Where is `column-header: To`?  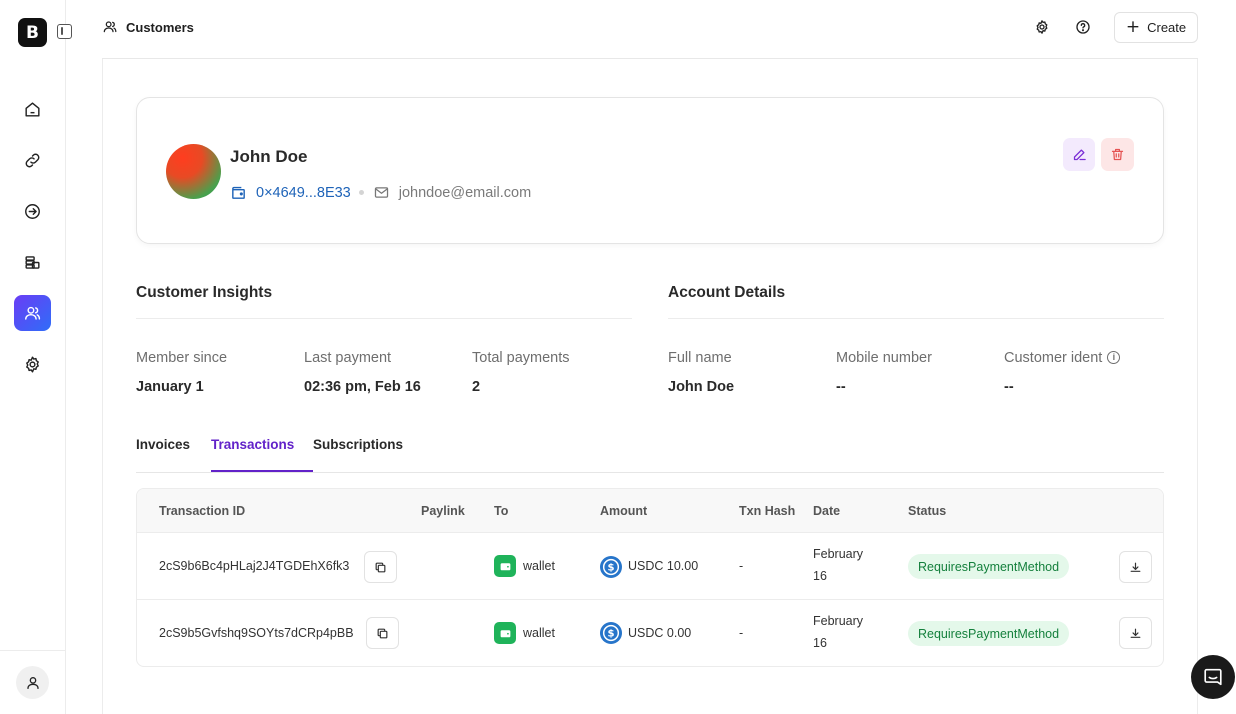
column-header: To is located at coordinates (501, 511).